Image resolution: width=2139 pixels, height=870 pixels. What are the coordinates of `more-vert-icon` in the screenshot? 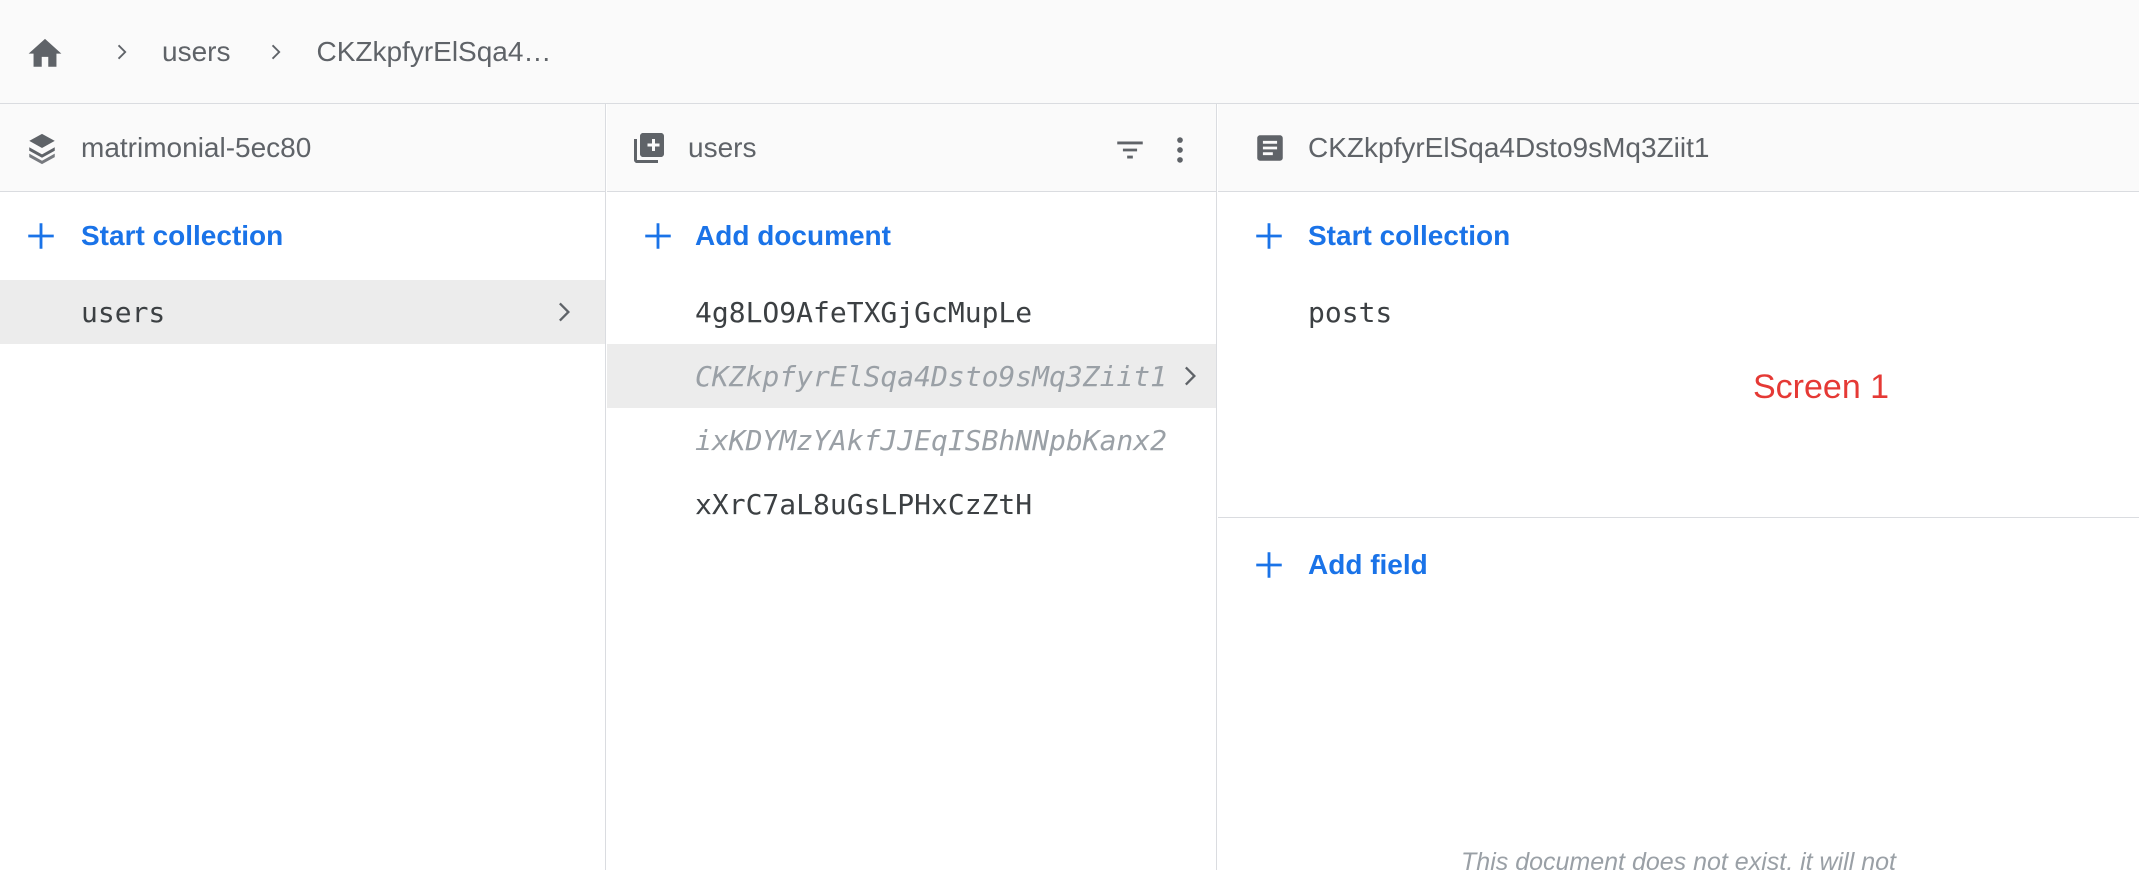 It's located at (1180, 150).